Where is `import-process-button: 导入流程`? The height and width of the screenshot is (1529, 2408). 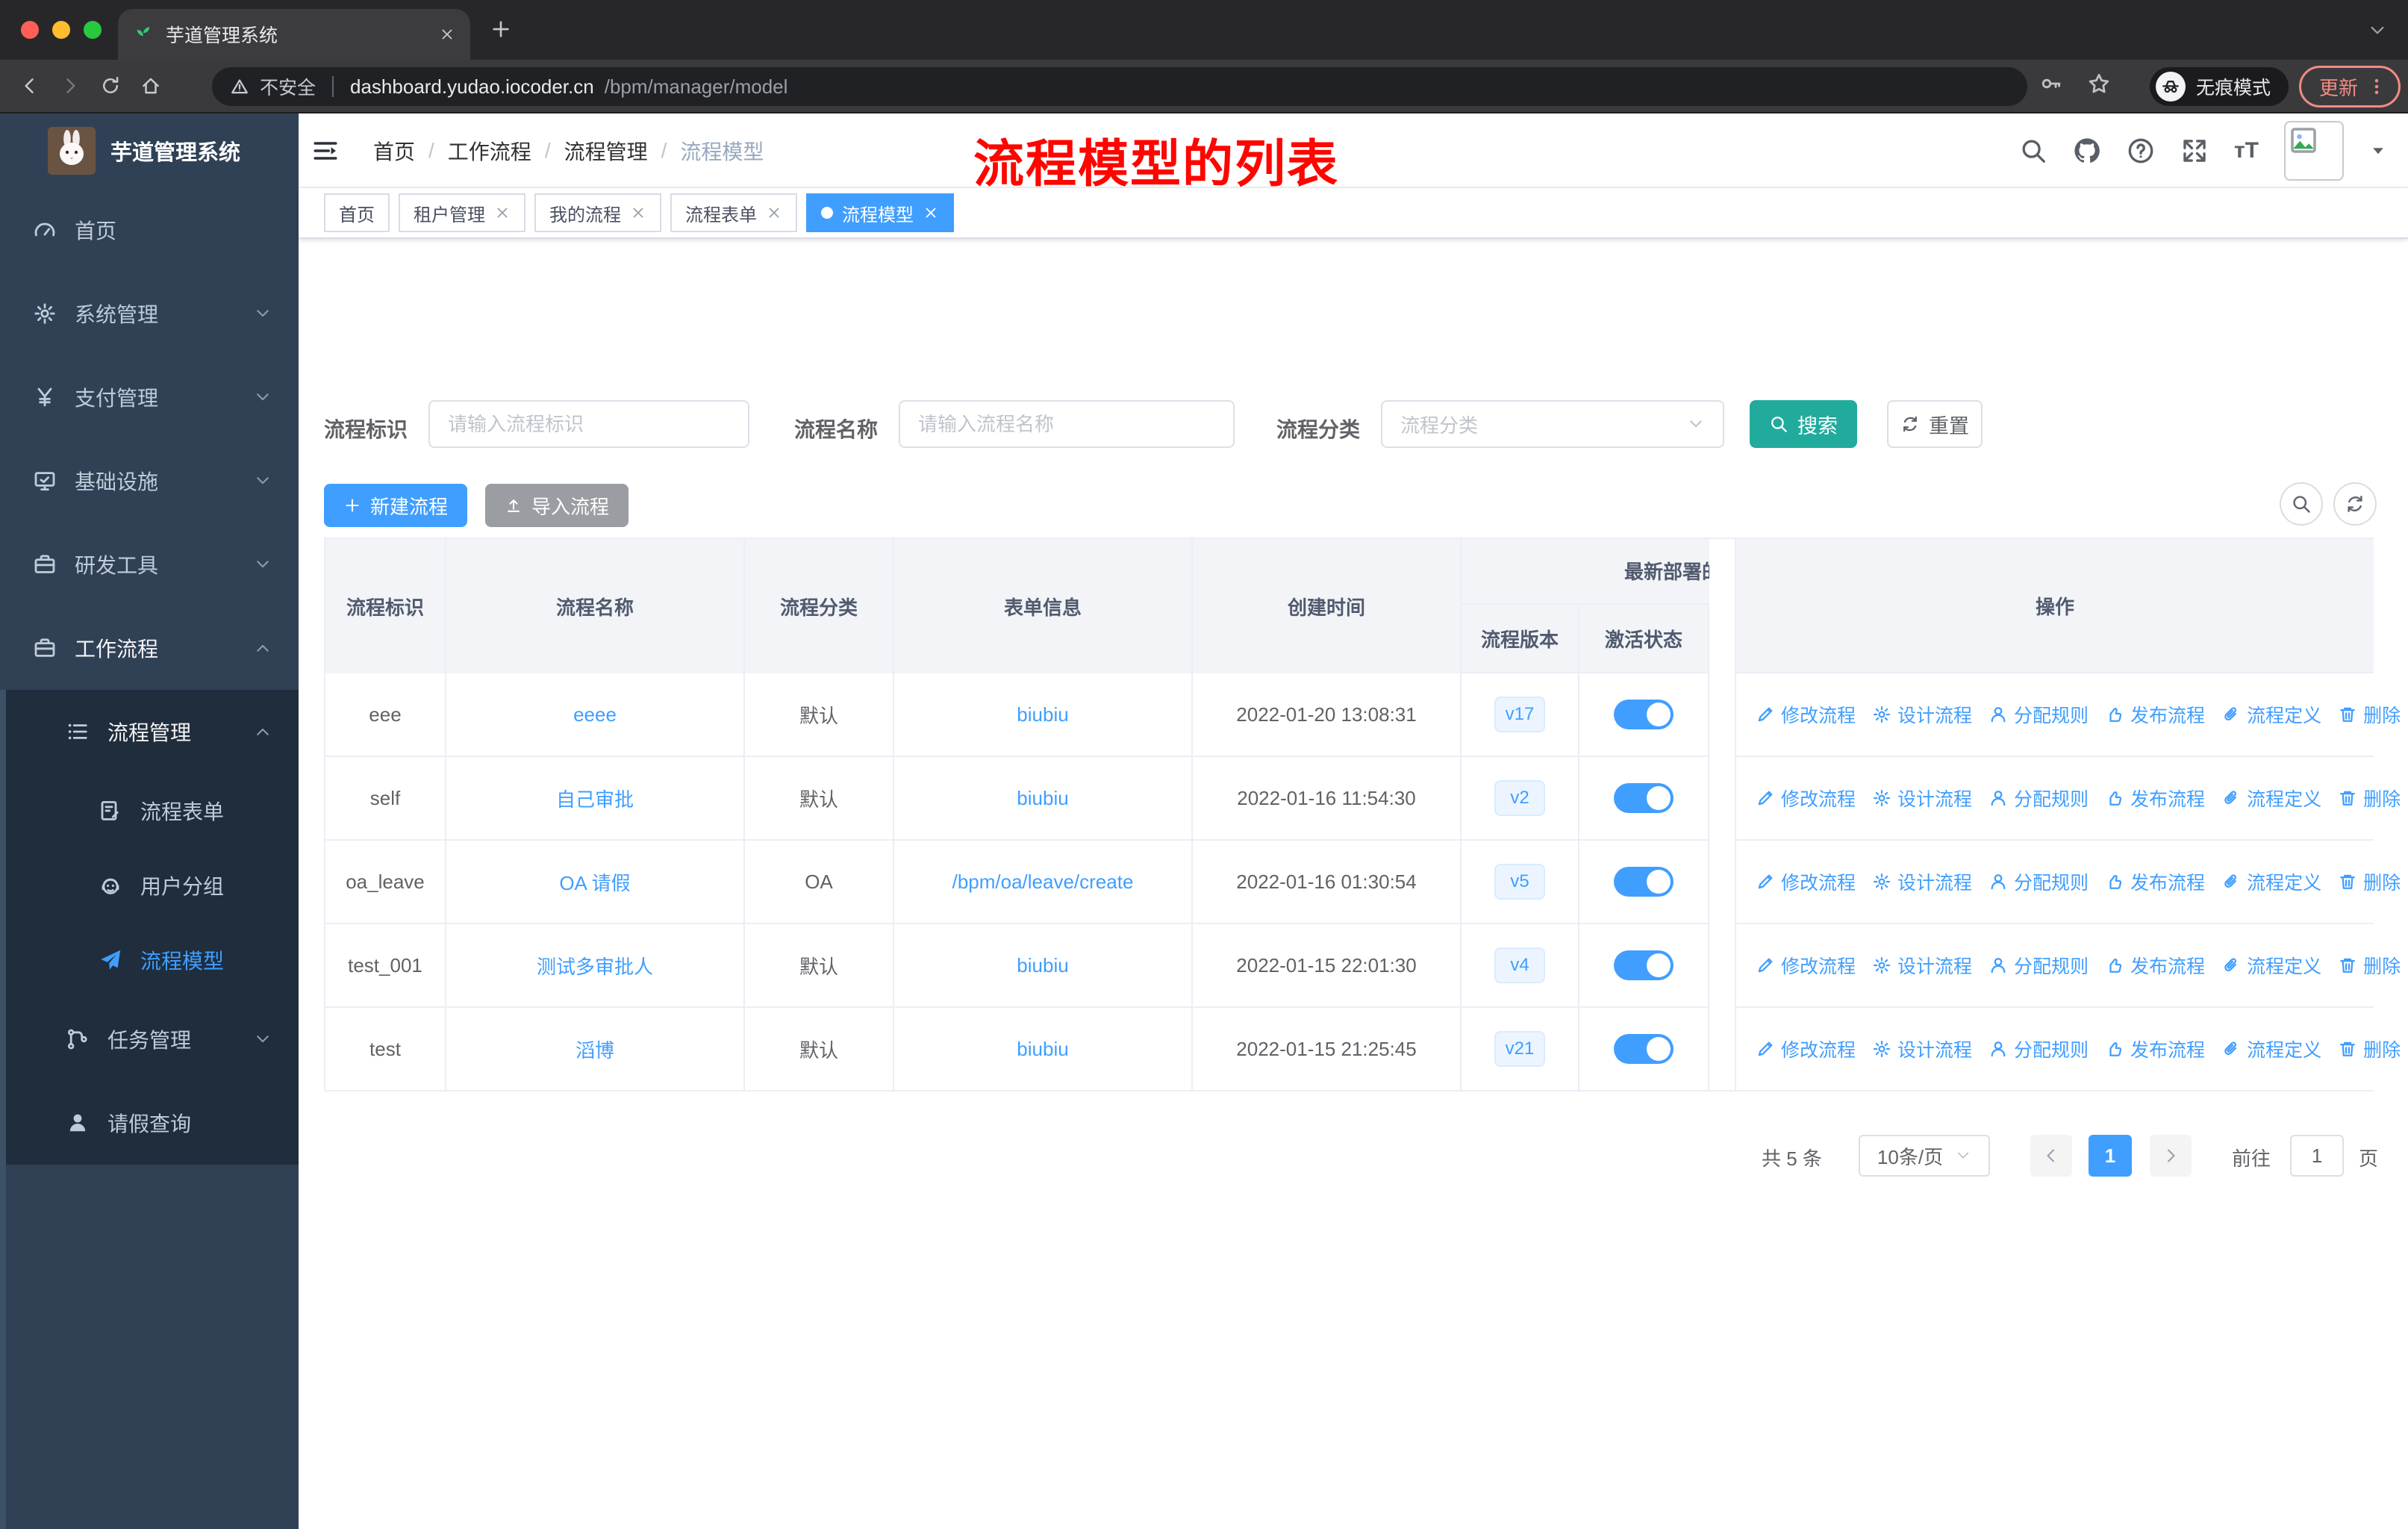 import-process-button: 导入流程 is located at coordinates (557, 505).